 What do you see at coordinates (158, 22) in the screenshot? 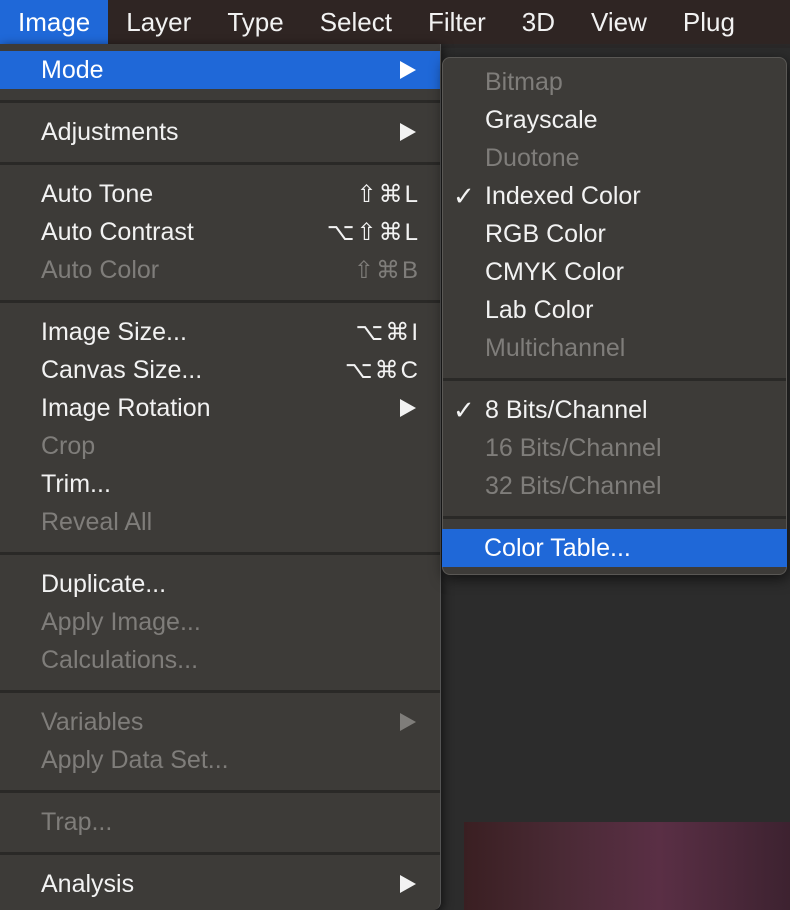
I see `menubar-layer: Layer` at bounding box center [158, 22].